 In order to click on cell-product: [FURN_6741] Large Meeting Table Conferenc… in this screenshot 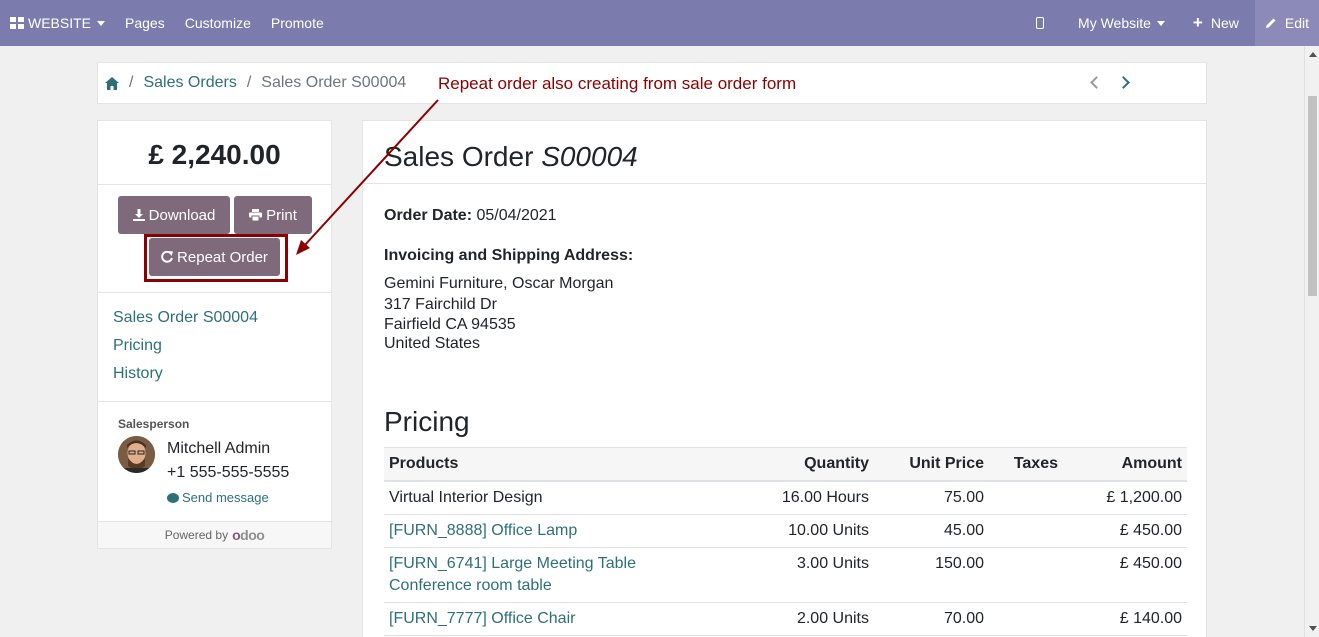, I will do `click(549, 575)`.